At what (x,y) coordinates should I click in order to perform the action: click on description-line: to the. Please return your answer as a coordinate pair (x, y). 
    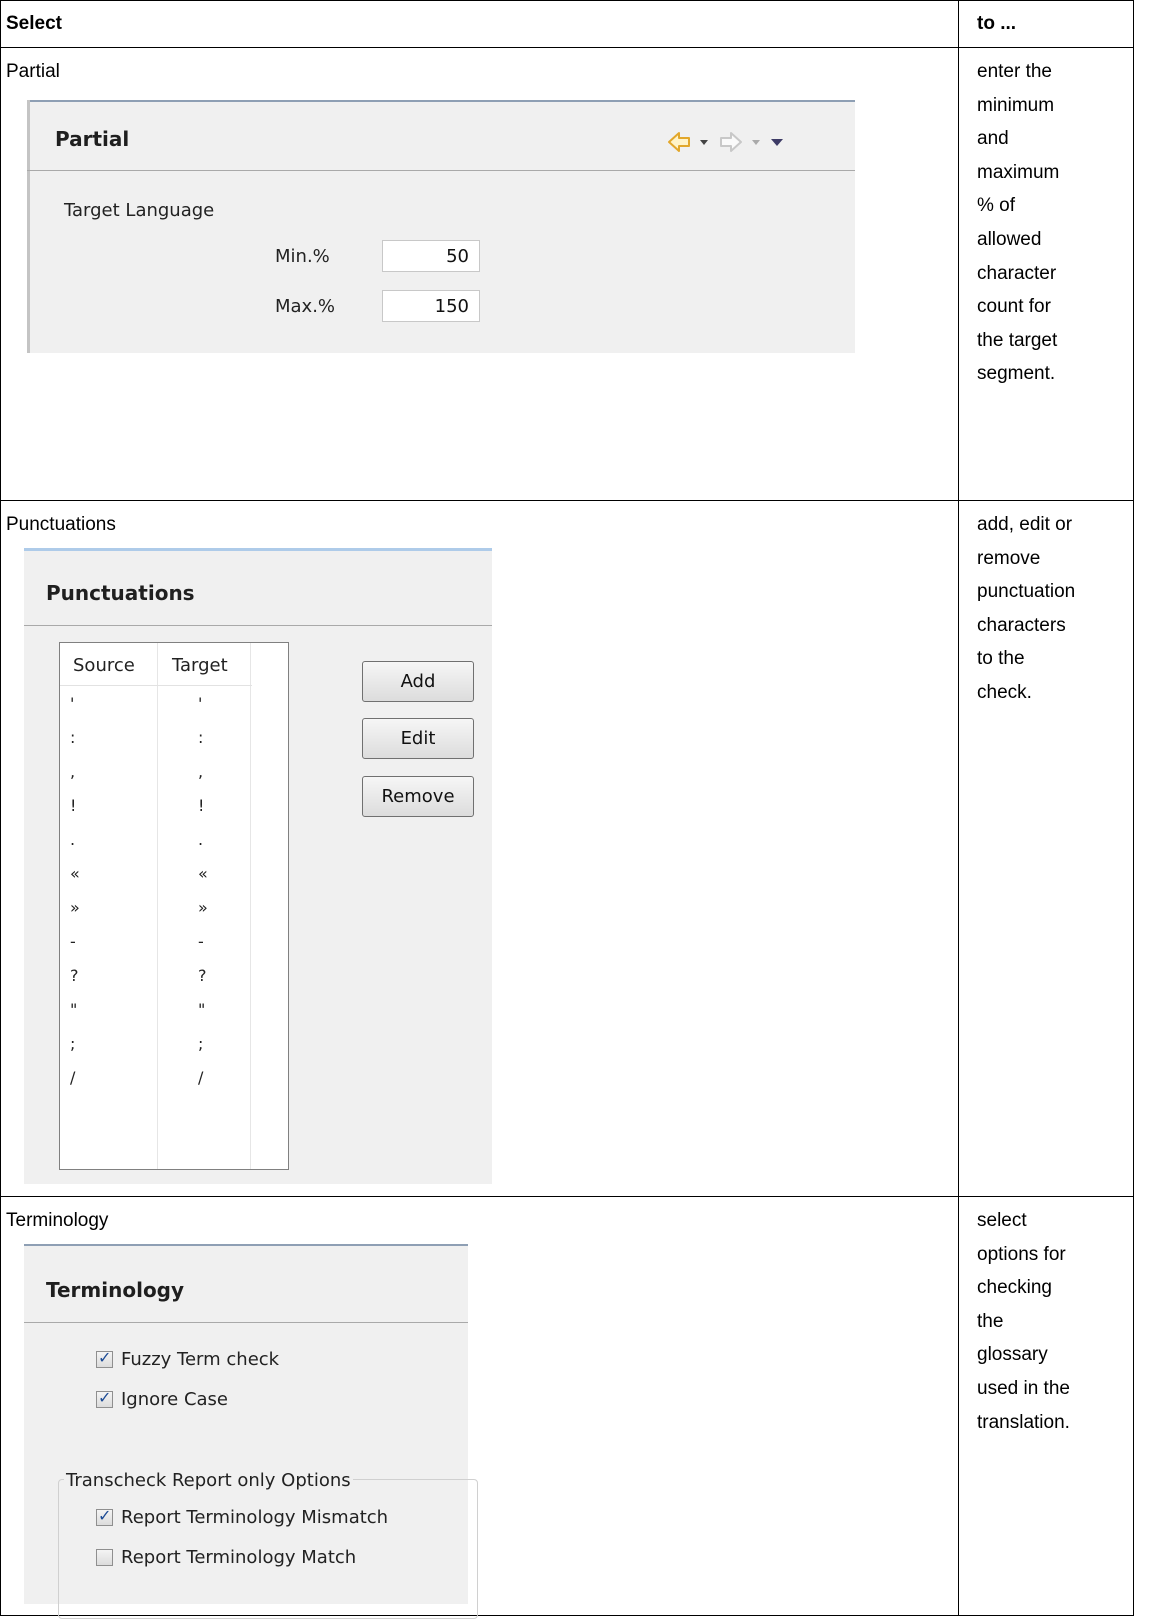
    Looking at the image, I should click on (1001, 659).